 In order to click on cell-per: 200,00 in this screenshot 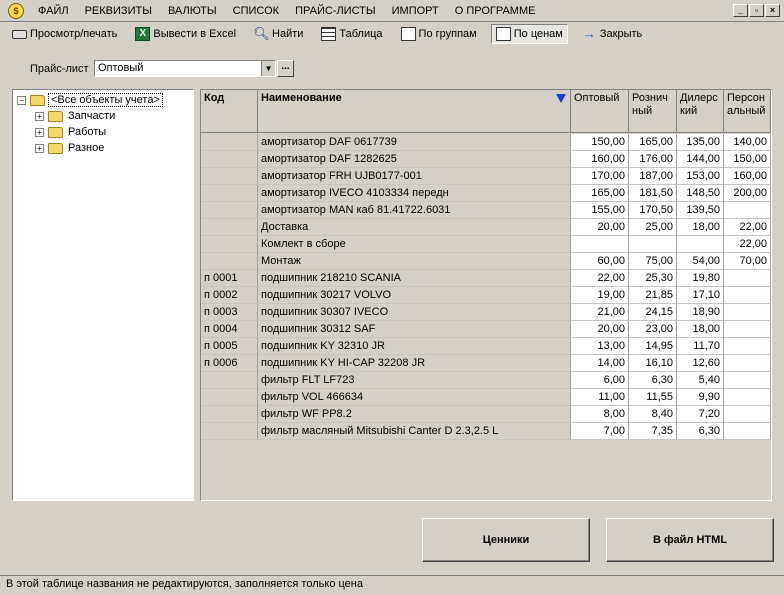, I will do `click(747, 193)`.